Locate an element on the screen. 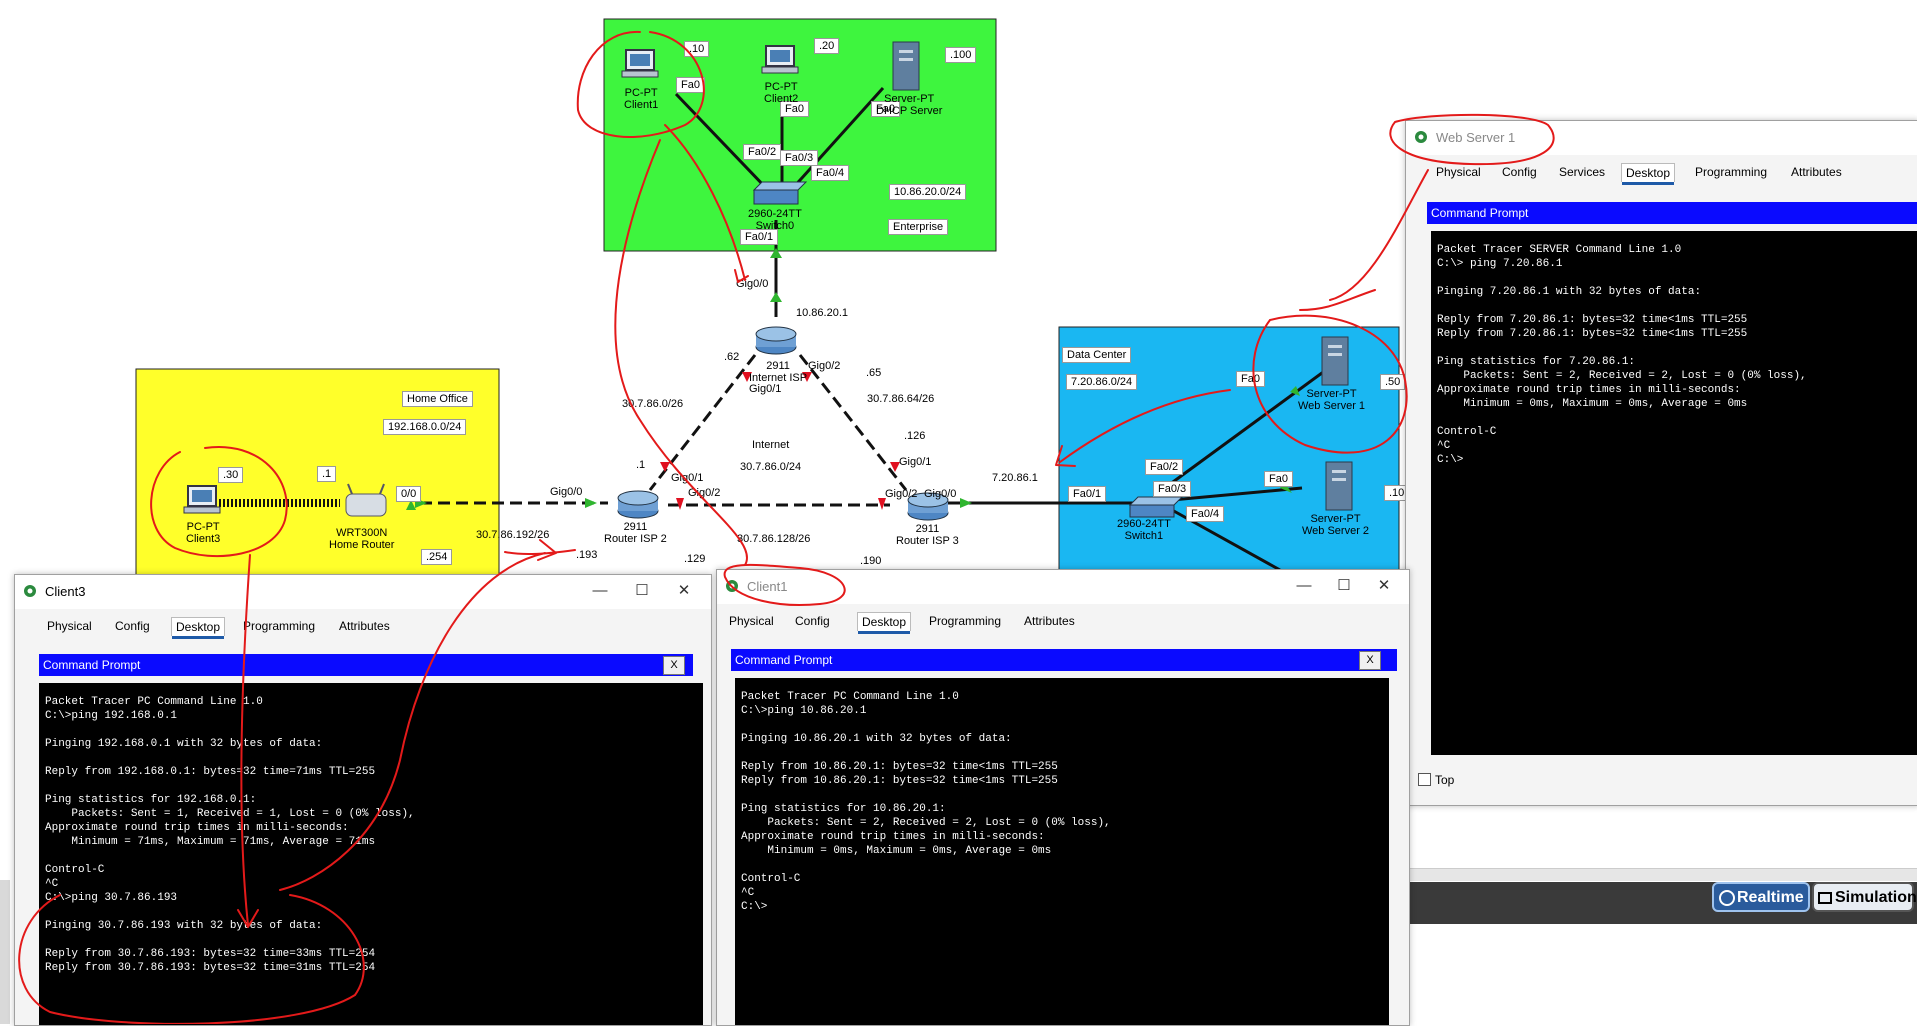 The image size is (1917, 1026). client1-titlebar: Client1 — ☐ ✕ is located at coordinates (1063, 587).